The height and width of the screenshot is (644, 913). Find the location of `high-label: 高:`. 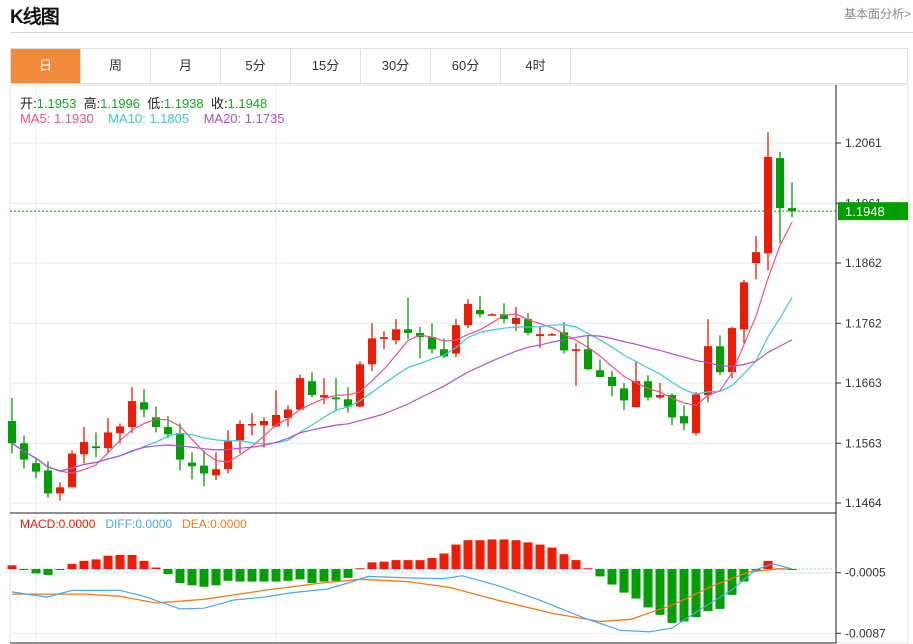

high-label: 高: is located at coordinates (92, 103).